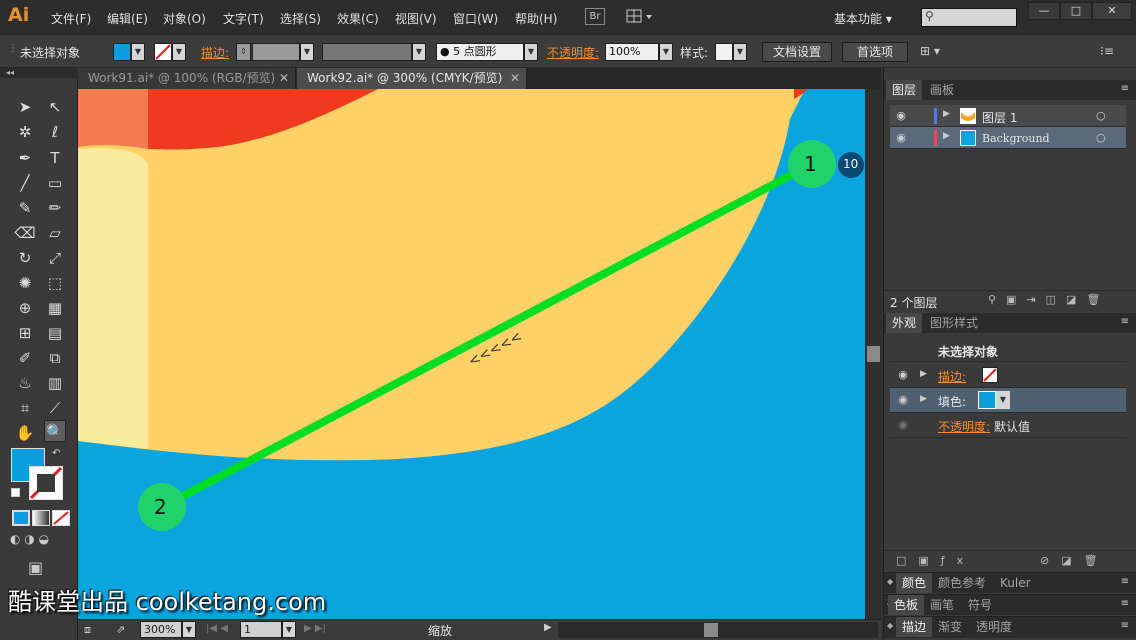 Image resolution: width=1136 pixels, height=640 pixels. Describe the element at coordinates (475, 18) in the screenshot. I see `menu-window: 窗口(W)` at that location.